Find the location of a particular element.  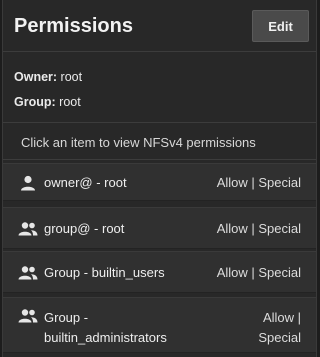

group-line: Group: root is located at coordinates (47, 102).